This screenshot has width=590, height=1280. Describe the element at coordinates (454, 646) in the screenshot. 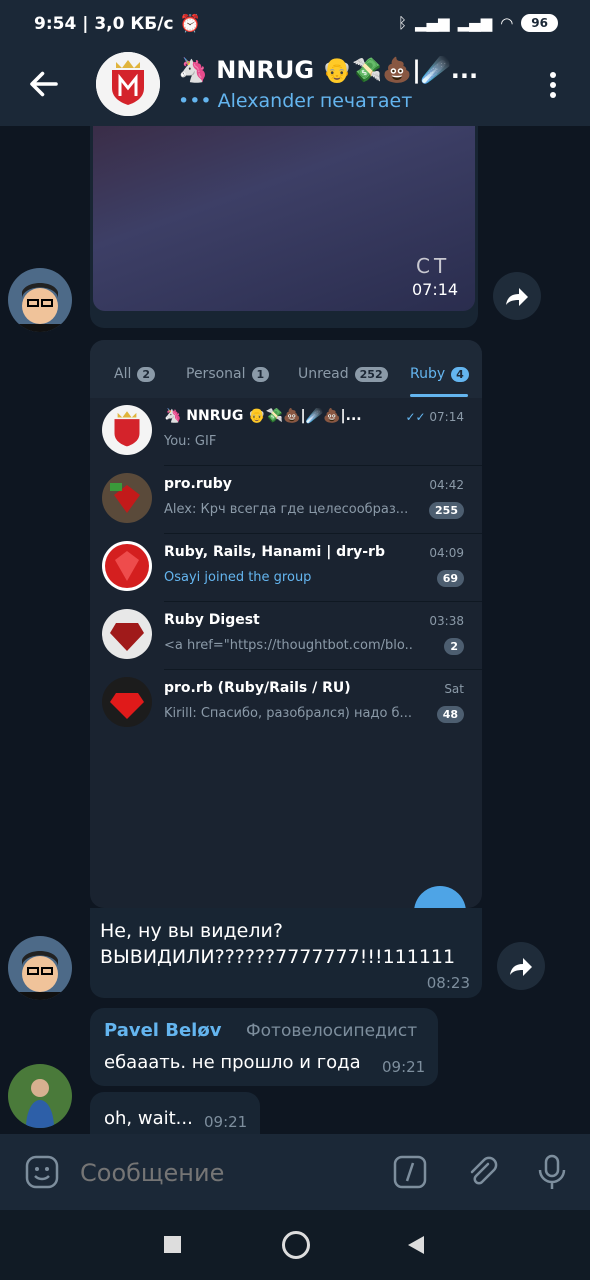

I see `unread-badge: 2` at that location.